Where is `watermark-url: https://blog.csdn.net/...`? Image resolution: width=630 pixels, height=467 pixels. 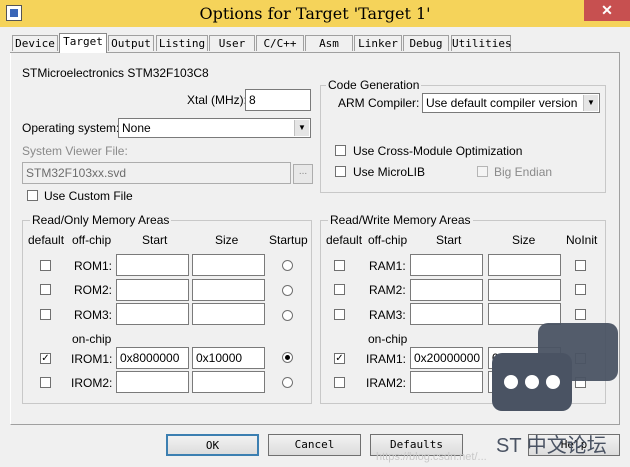
watermark-url: https://blog.csdn.net/... is located at coordinates (431, 457).